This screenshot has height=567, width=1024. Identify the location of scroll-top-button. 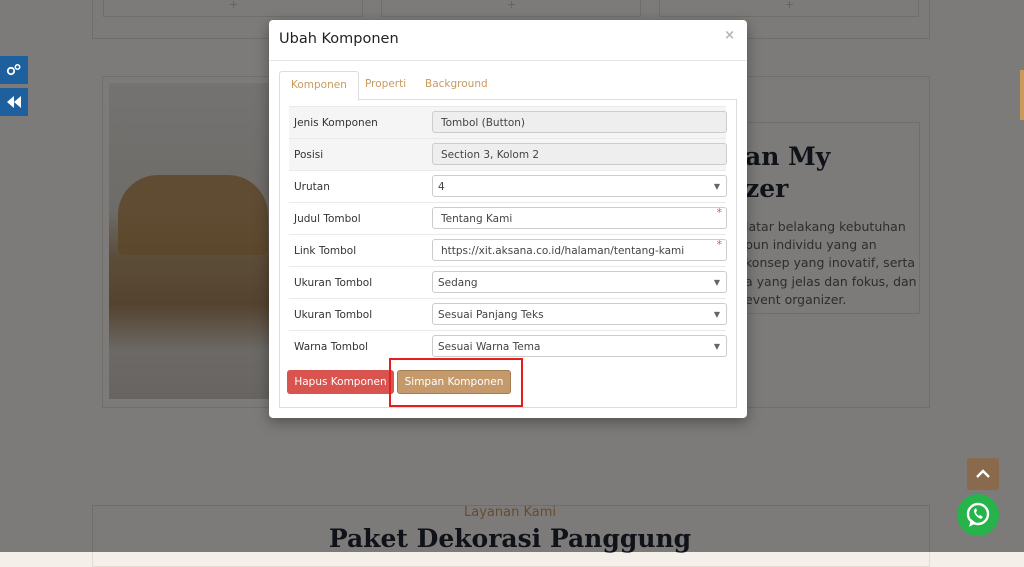
(983, 474).